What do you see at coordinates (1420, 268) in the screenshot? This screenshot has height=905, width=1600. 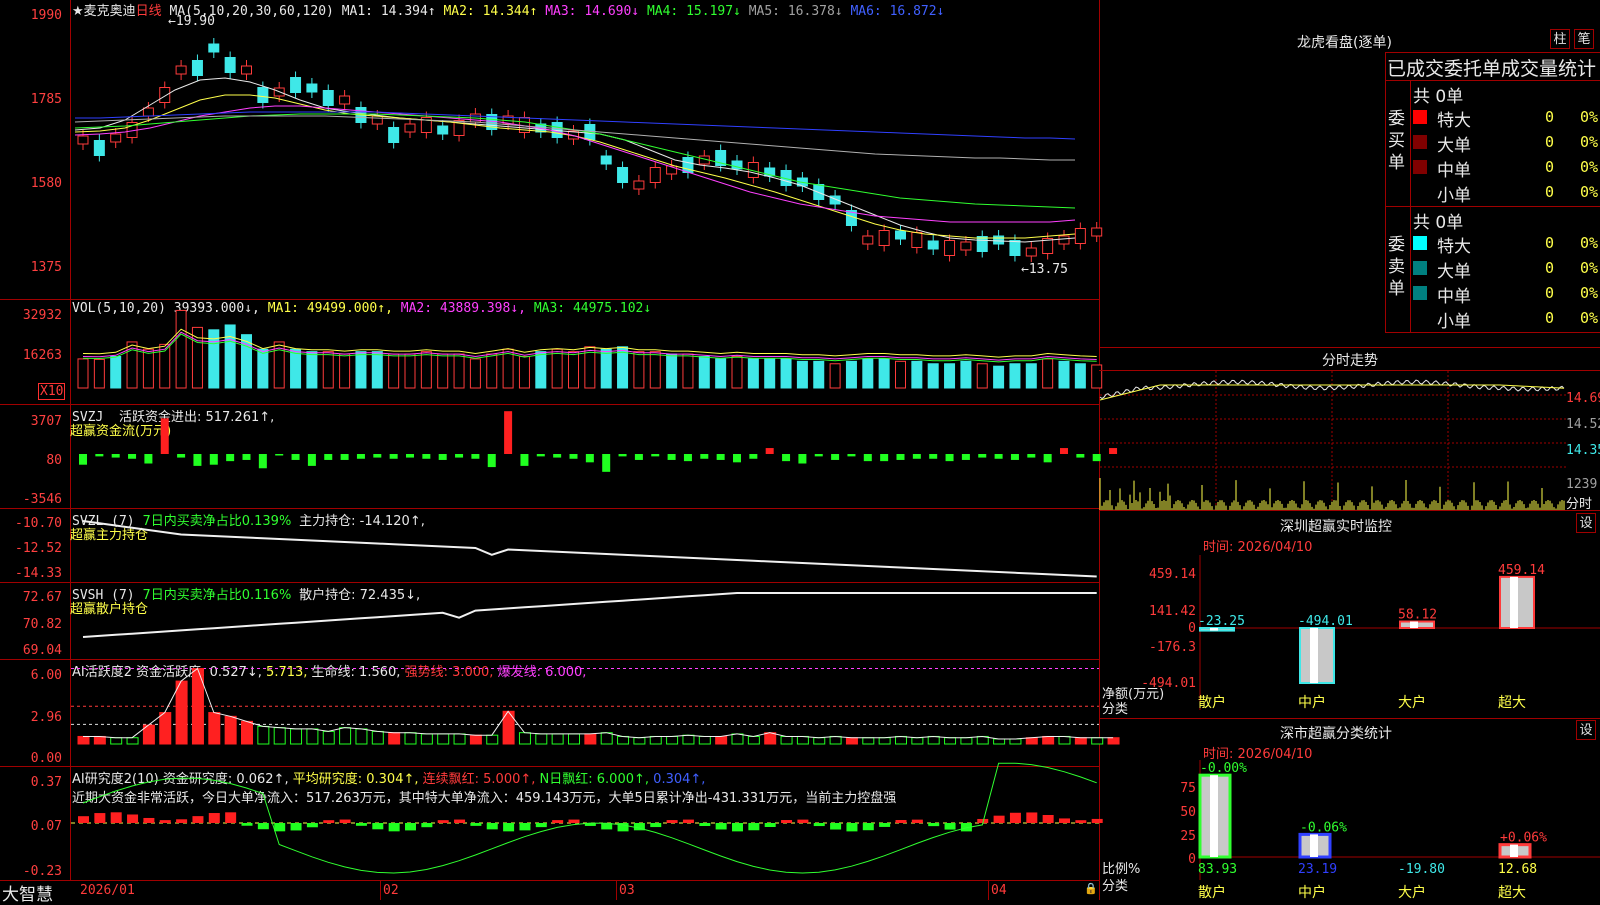 I see `legend-swatch` at bounding box center [1420, 268].